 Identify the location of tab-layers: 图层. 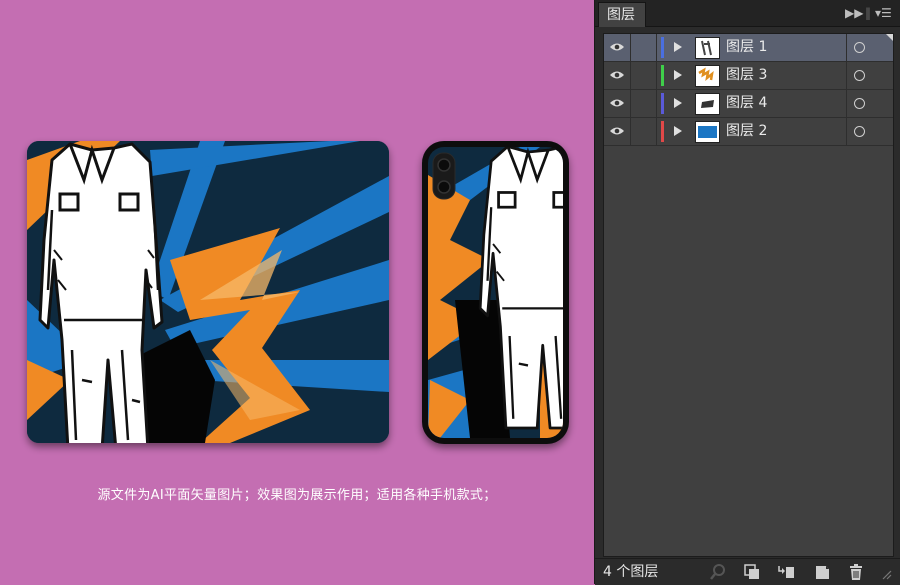
(622, 14).